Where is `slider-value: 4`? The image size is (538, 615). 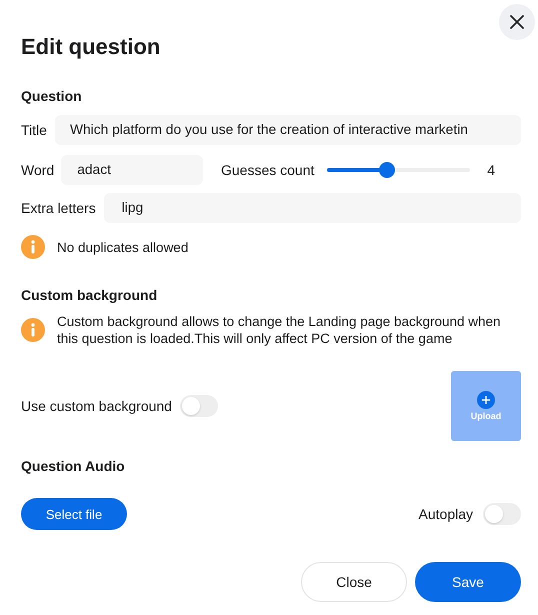
slider-value: 4 is located at coordinates (491, 170).